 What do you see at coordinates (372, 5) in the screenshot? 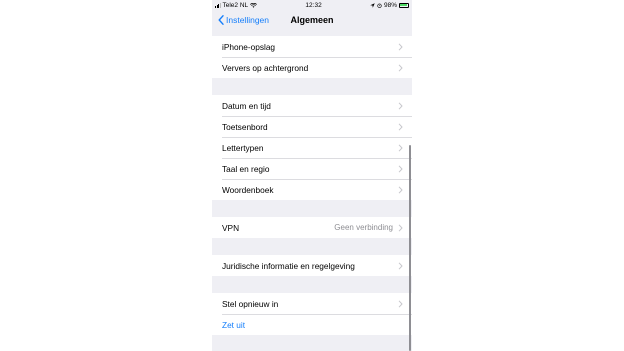
I see `location-icon` at bounding box center [372, 5].